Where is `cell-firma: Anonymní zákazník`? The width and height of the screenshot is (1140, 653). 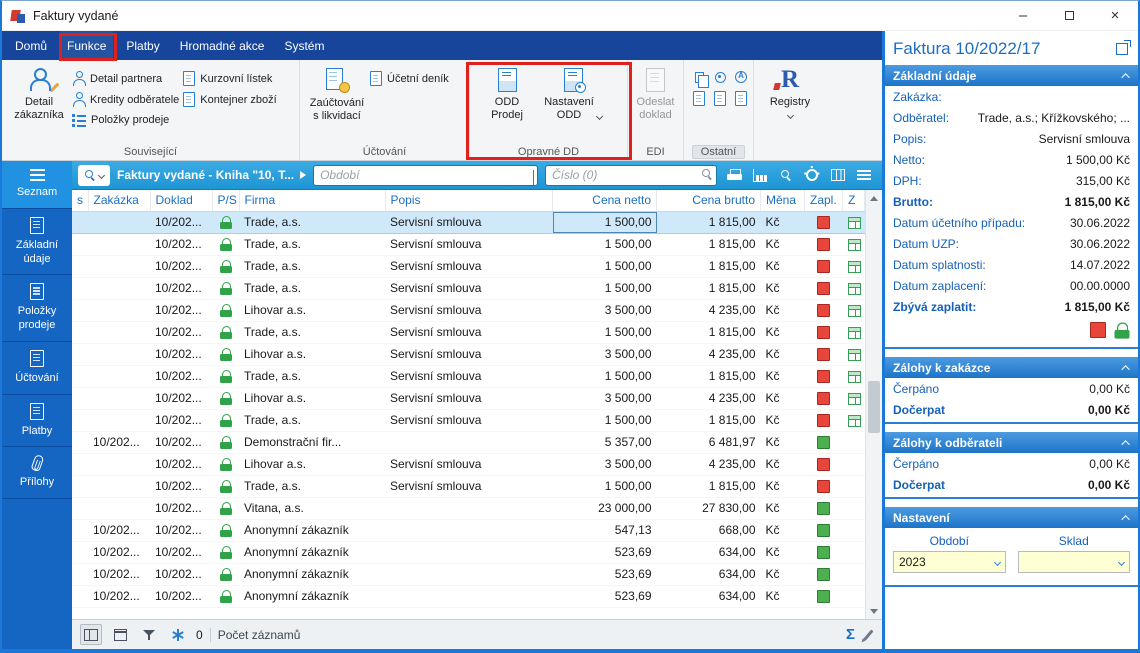 cell-firma: Anonymní zákazník is located at coordinates (312, 552).